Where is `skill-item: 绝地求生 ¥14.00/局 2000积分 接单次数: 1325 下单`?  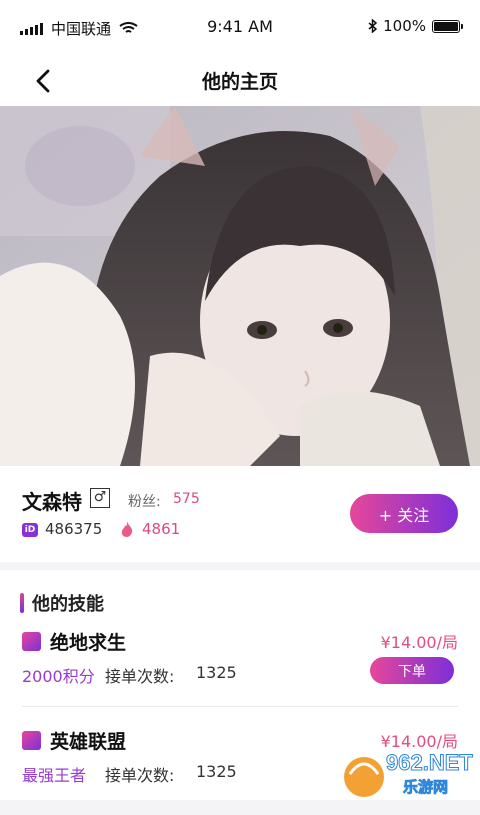 skill-item: 绝地求生 ¥14.00/局 2000积分 接单次数: 1325 下单 is located at coordinates (240, 671).